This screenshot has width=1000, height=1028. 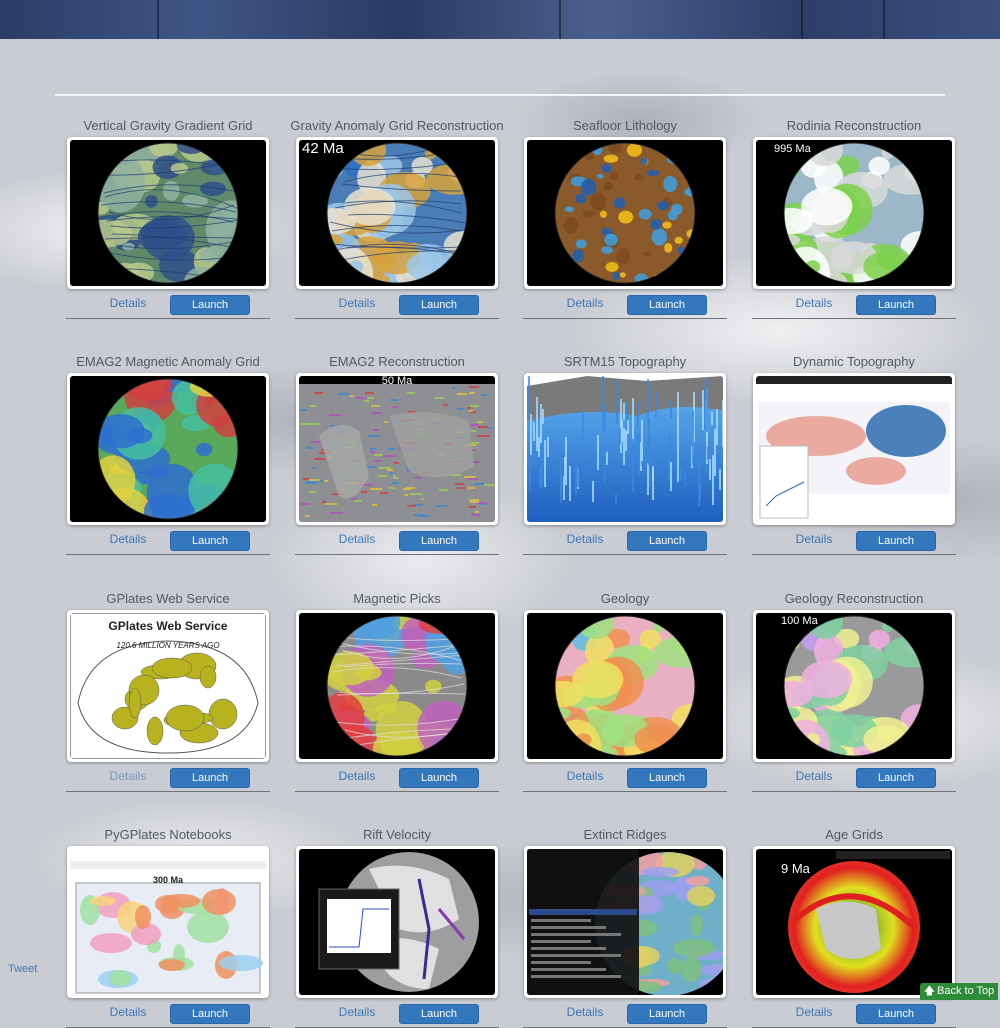 What do you see at coordinates (854, 922) in the screenshot?
I see `app-thumbnail: 9 Ma` at bounding box center [854, 922].